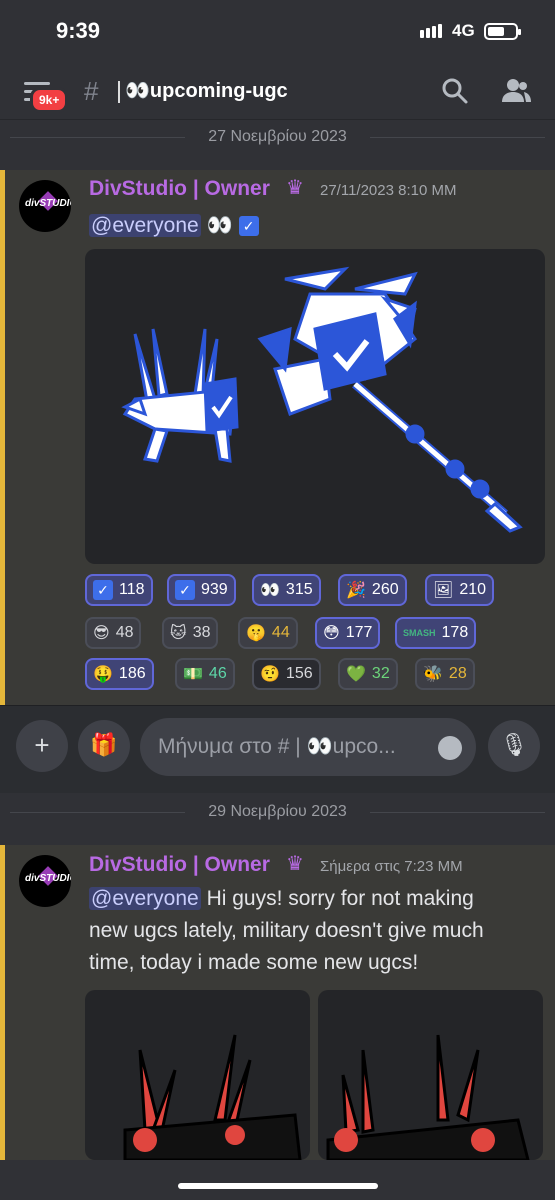 This screenshot has width=555, height=1200. Describe the element at coordinates (205, 674) in the screenshot. I see `reaction-cash: 💵 46` at that location.